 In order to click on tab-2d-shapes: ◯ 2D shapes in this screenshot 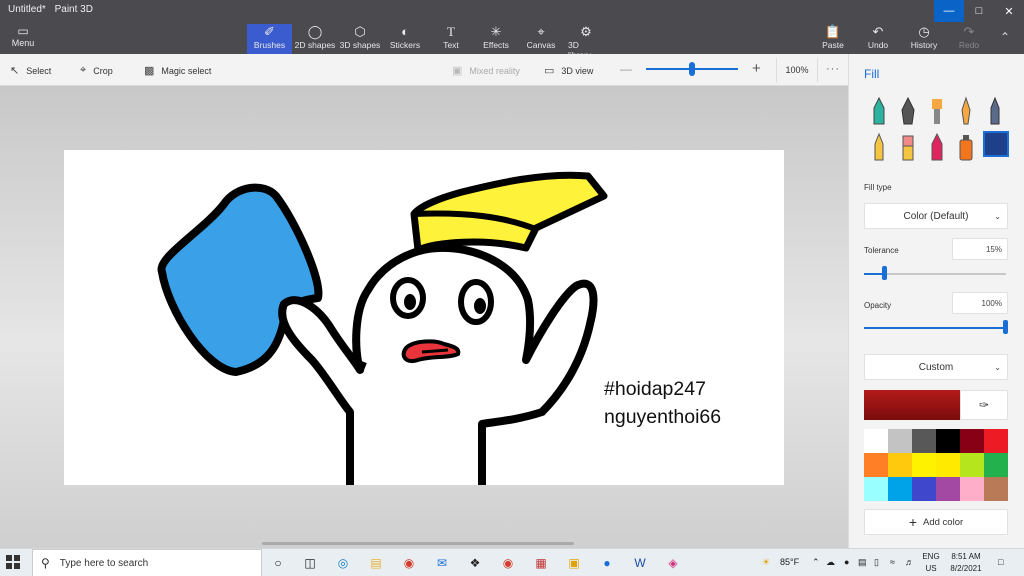, I will do `click(315, 39)`.